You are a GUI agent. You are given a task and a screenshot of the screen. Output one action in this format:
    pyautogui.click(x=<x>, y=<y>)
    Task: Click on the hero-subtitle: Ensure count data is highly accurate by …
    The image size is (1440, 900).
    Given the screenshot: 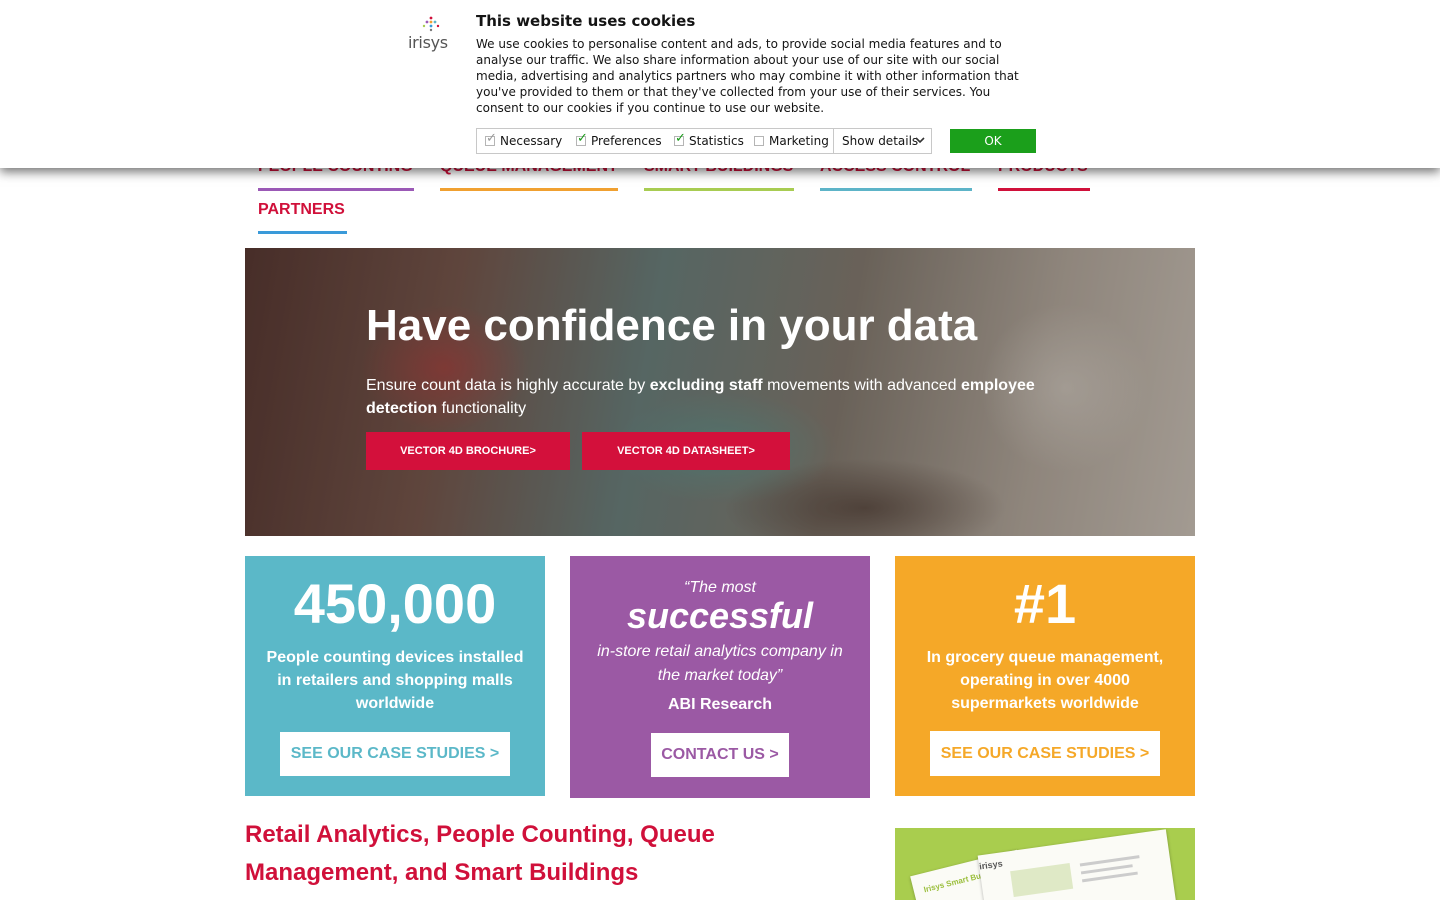 What is the action you would take?
    pyautogui.click(x=700, y=397)
    